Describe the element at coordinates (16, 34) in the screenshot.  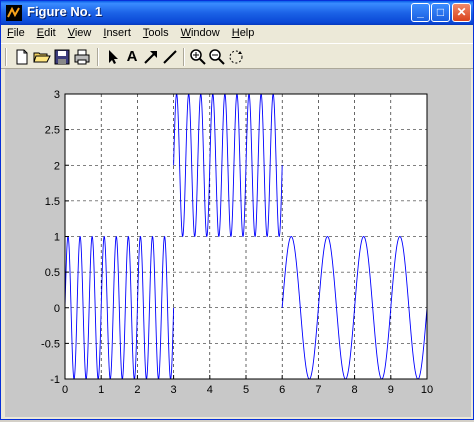
I see `menu-file: File` at that location.